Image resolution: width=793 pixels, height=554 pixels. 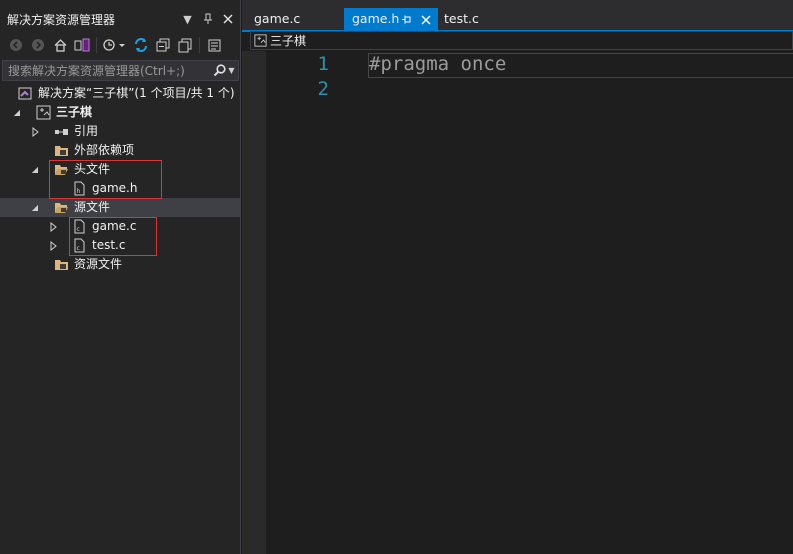 I want to click on tree-item-external-dependencies: 外部依赖项, so click(x=120, y=150).